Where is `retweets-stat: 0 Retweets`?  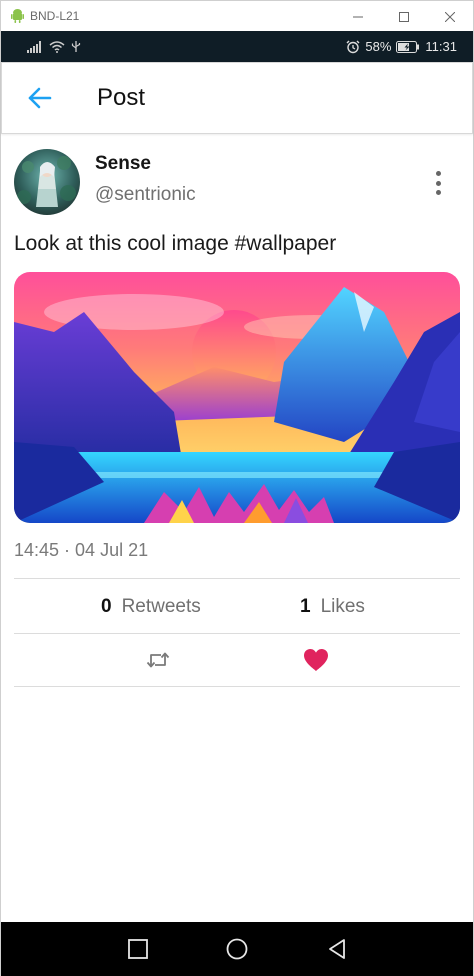
retweets-stat: 0 Retweets is located at coordinates (151, 607).